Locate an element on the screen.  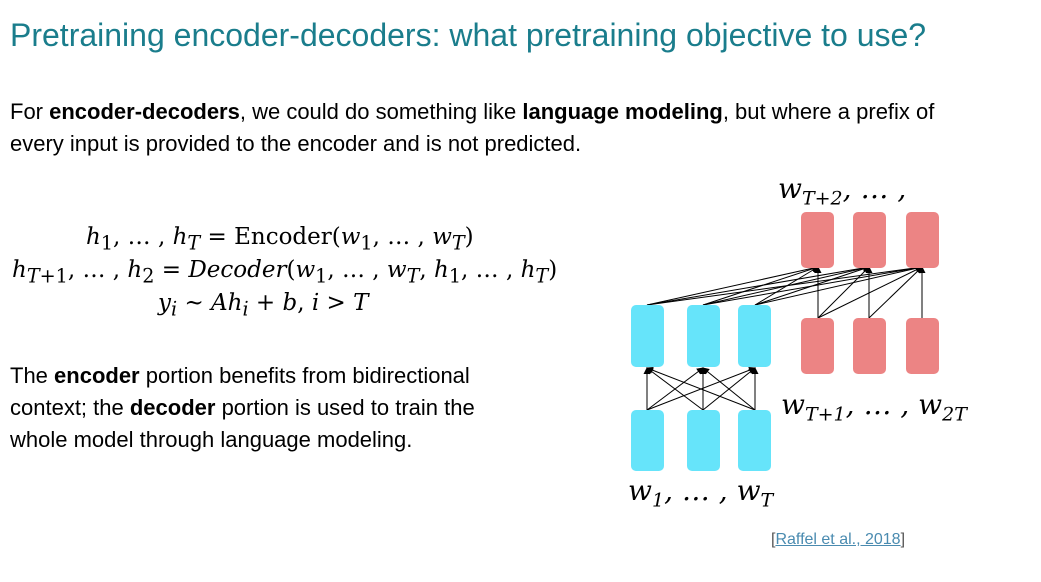
citation: [Raffel et al., 2018] is located at coordinates (838, 540).